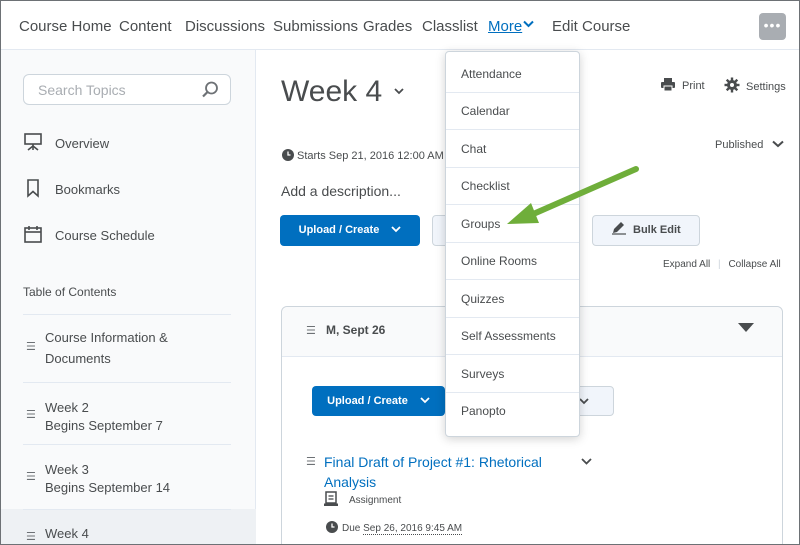  I want to click on menu-item-self-assessments: Self Assessments, so click(512, 336).